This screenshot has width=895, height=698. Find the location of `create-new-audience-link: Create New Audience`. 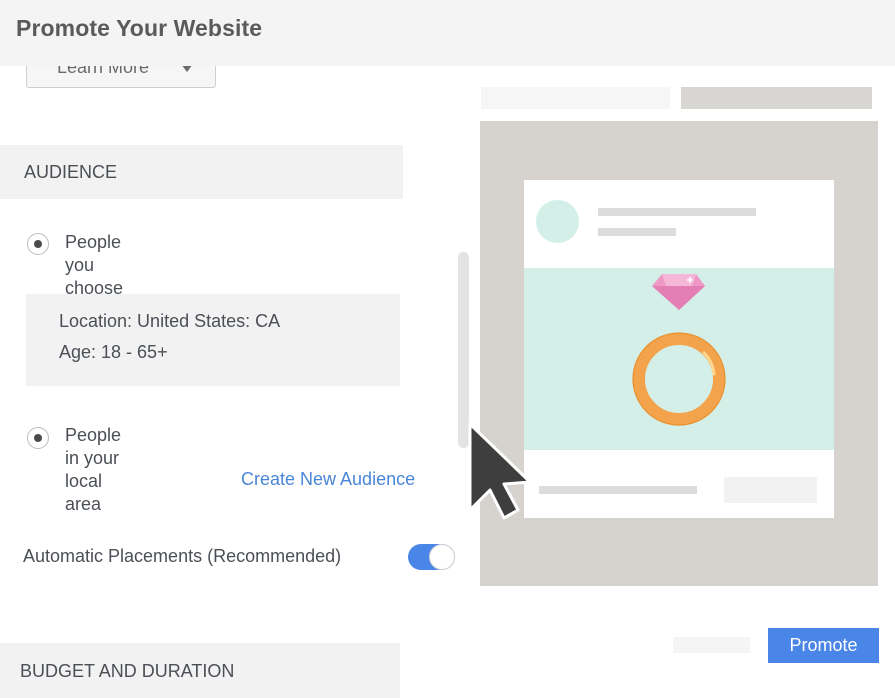

create-new-audience-link: Create New Audience is located at coordinates (328, 479).